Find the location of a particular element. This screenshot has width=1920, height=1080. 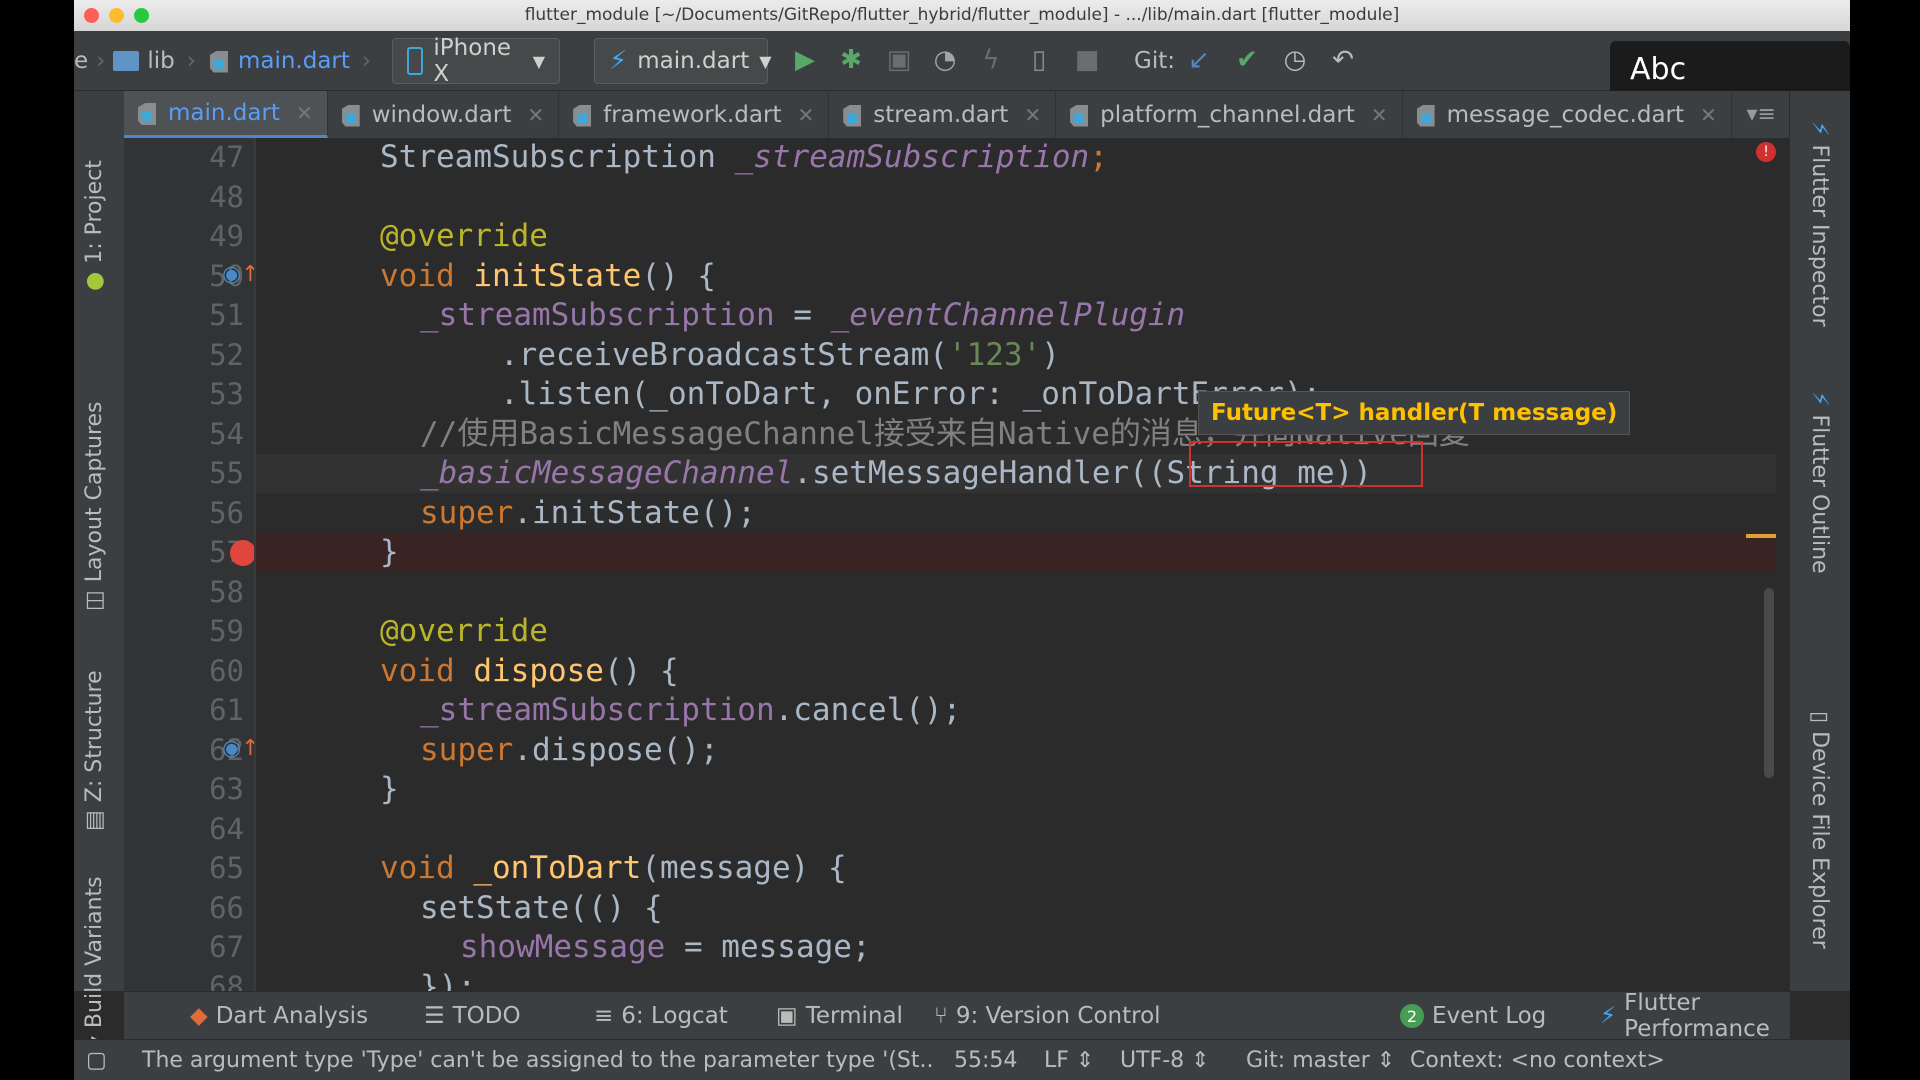

breadcrumb-file: main.dart is located at coordinates (294, 61).